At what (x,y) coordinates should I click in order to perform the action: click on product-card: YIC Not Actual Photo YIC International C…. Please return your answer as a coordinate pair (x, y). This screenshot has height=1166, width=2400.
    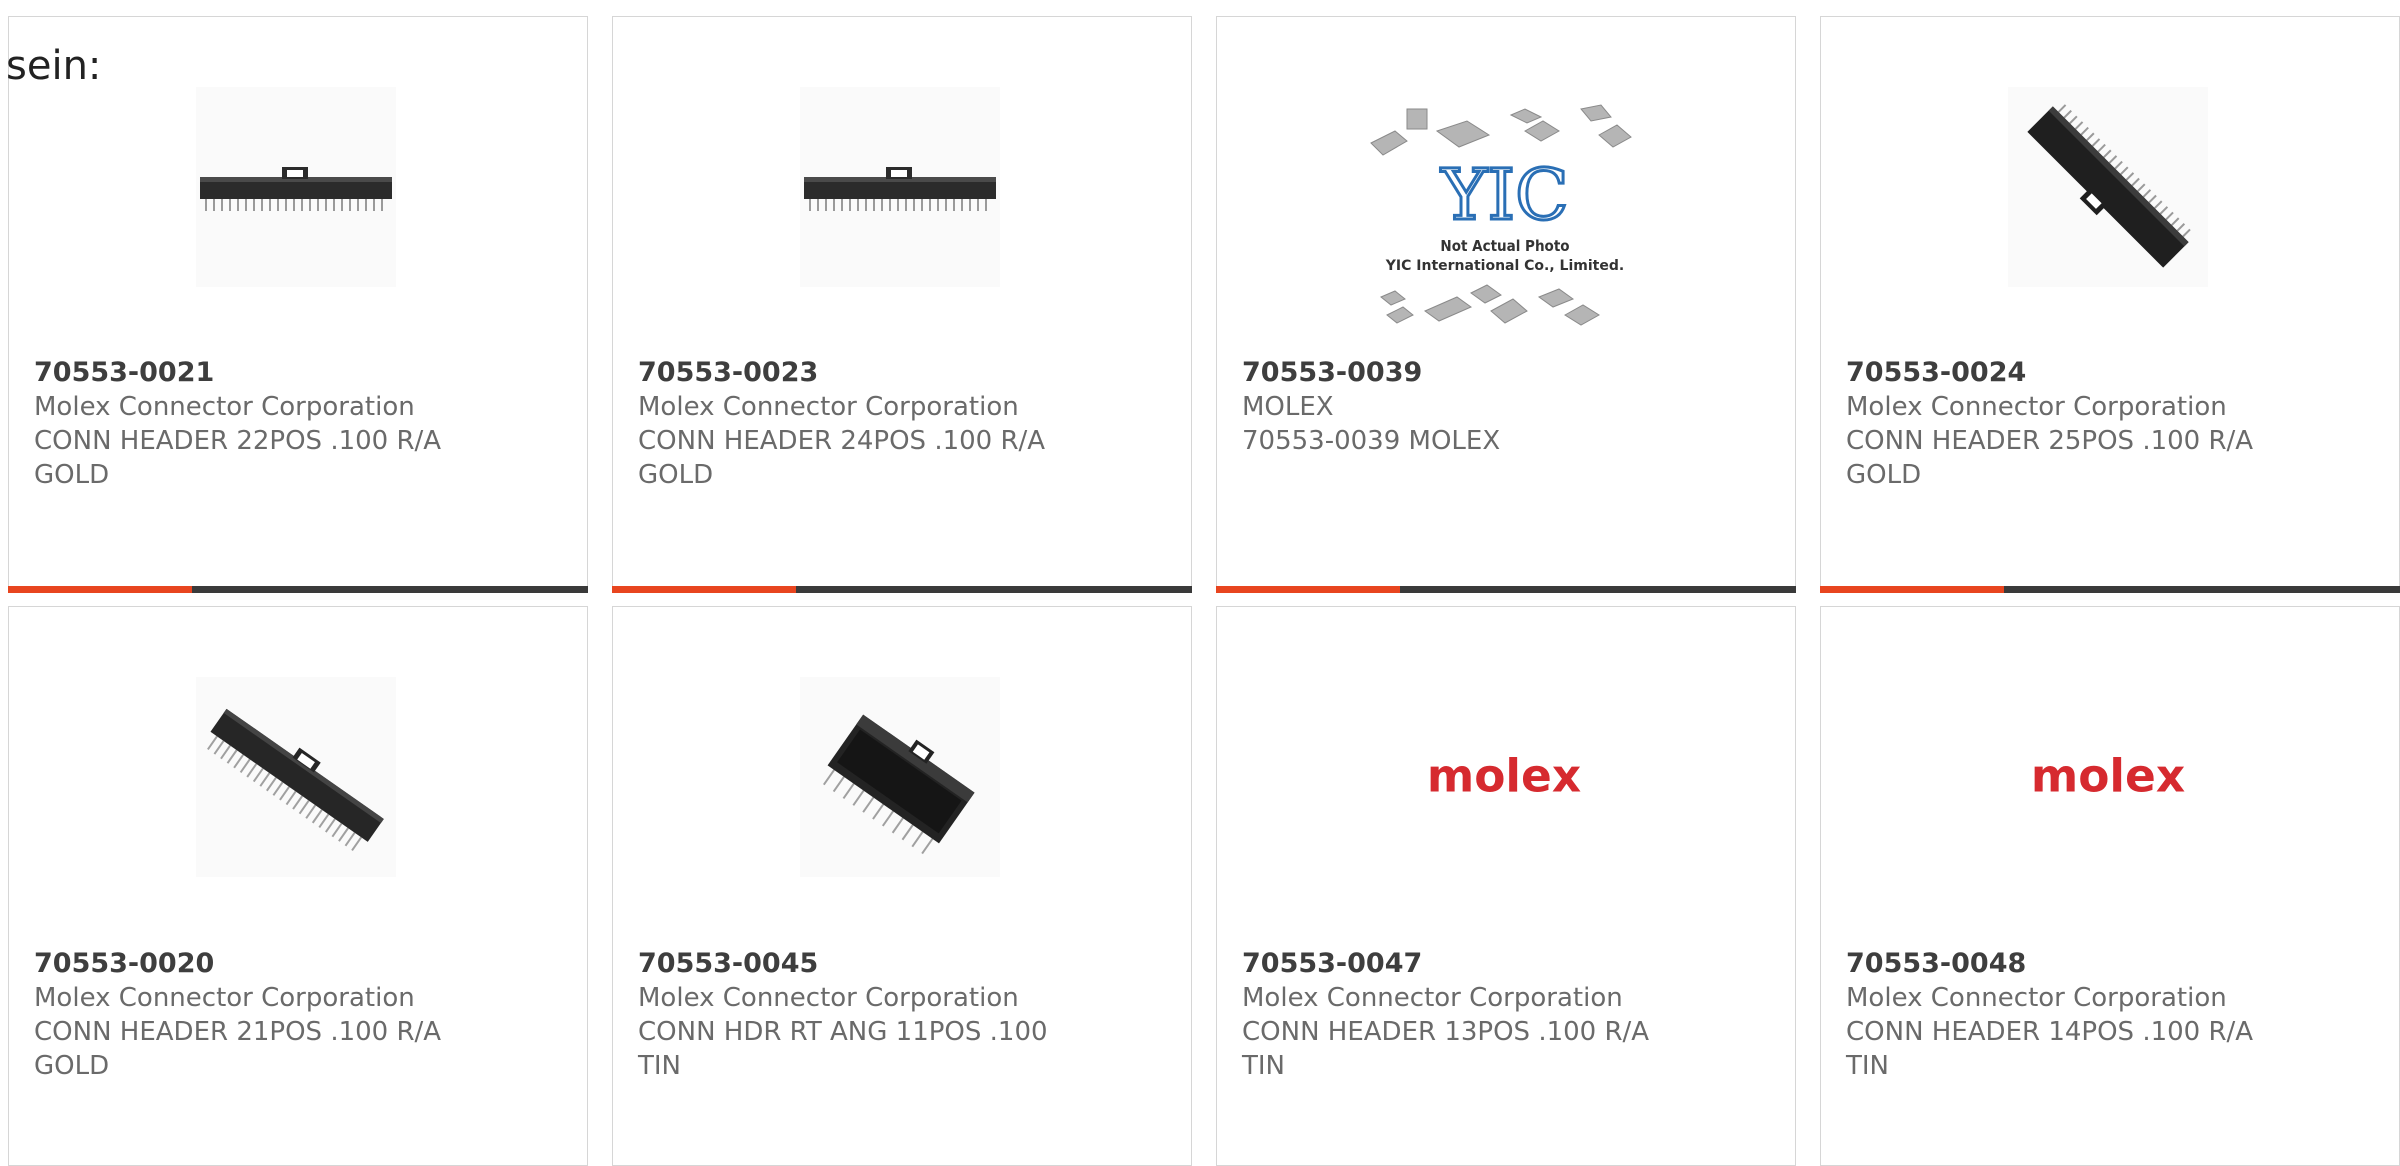
    Looking at the image, I should click on (1506, 304).